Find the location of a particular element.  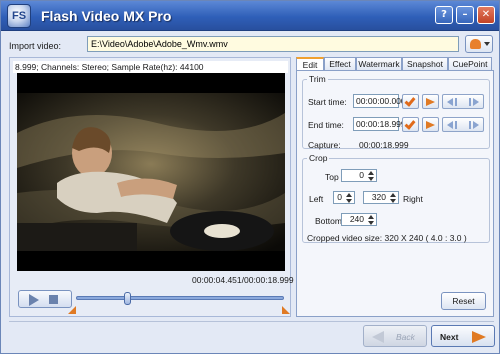

stop-icon is located at coordinates (53, 299).